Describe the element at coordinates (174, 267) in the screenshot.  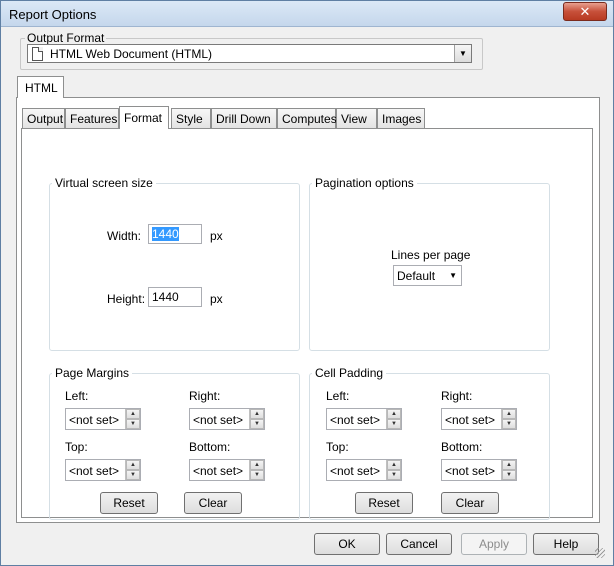
I see `virtual-screen-group` at that location.